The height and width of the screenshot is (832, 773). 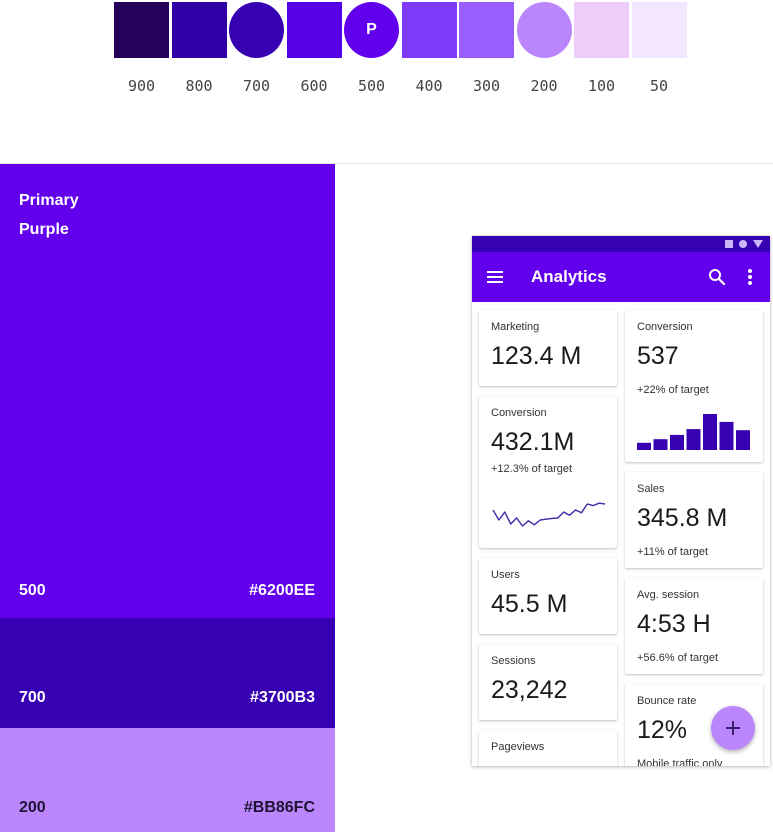 I want to click on card-value: 12%, so click(x=662, y=730).